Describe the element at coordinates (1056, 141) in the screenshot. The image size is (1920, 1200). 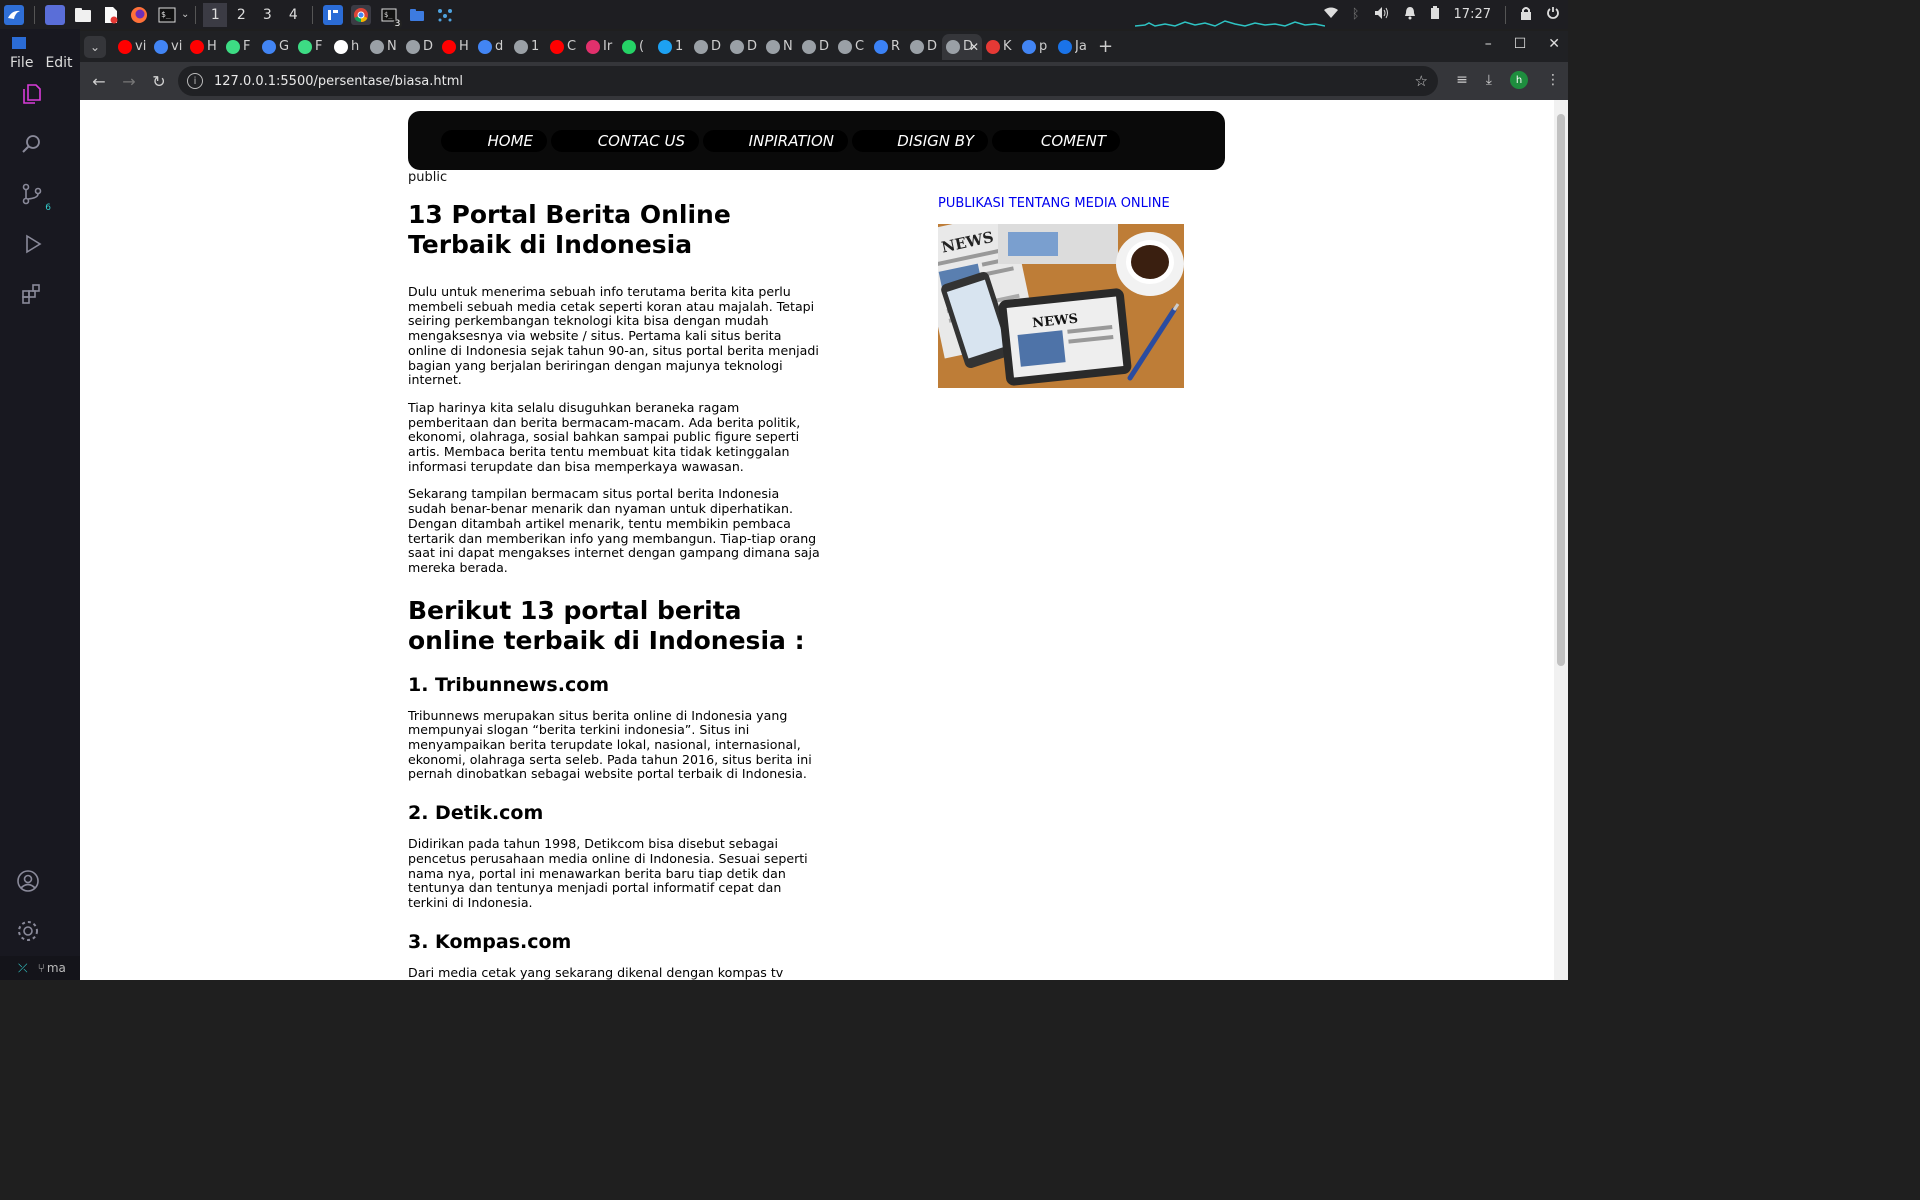
I see `nav-comment: COMENT` at that location.